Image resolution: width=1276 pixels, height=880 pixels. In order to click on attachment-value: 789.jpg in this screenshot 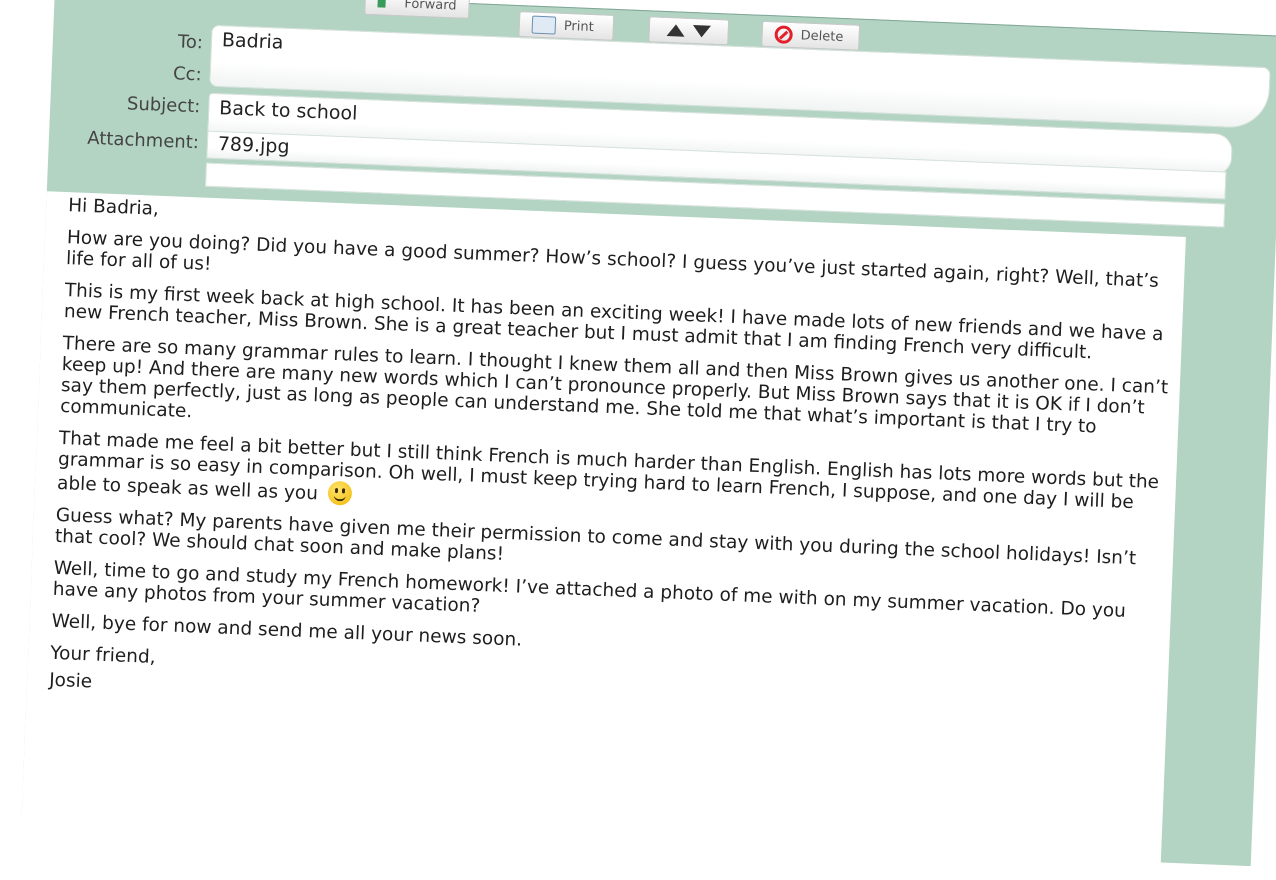, I will do `click(253, 145)`.